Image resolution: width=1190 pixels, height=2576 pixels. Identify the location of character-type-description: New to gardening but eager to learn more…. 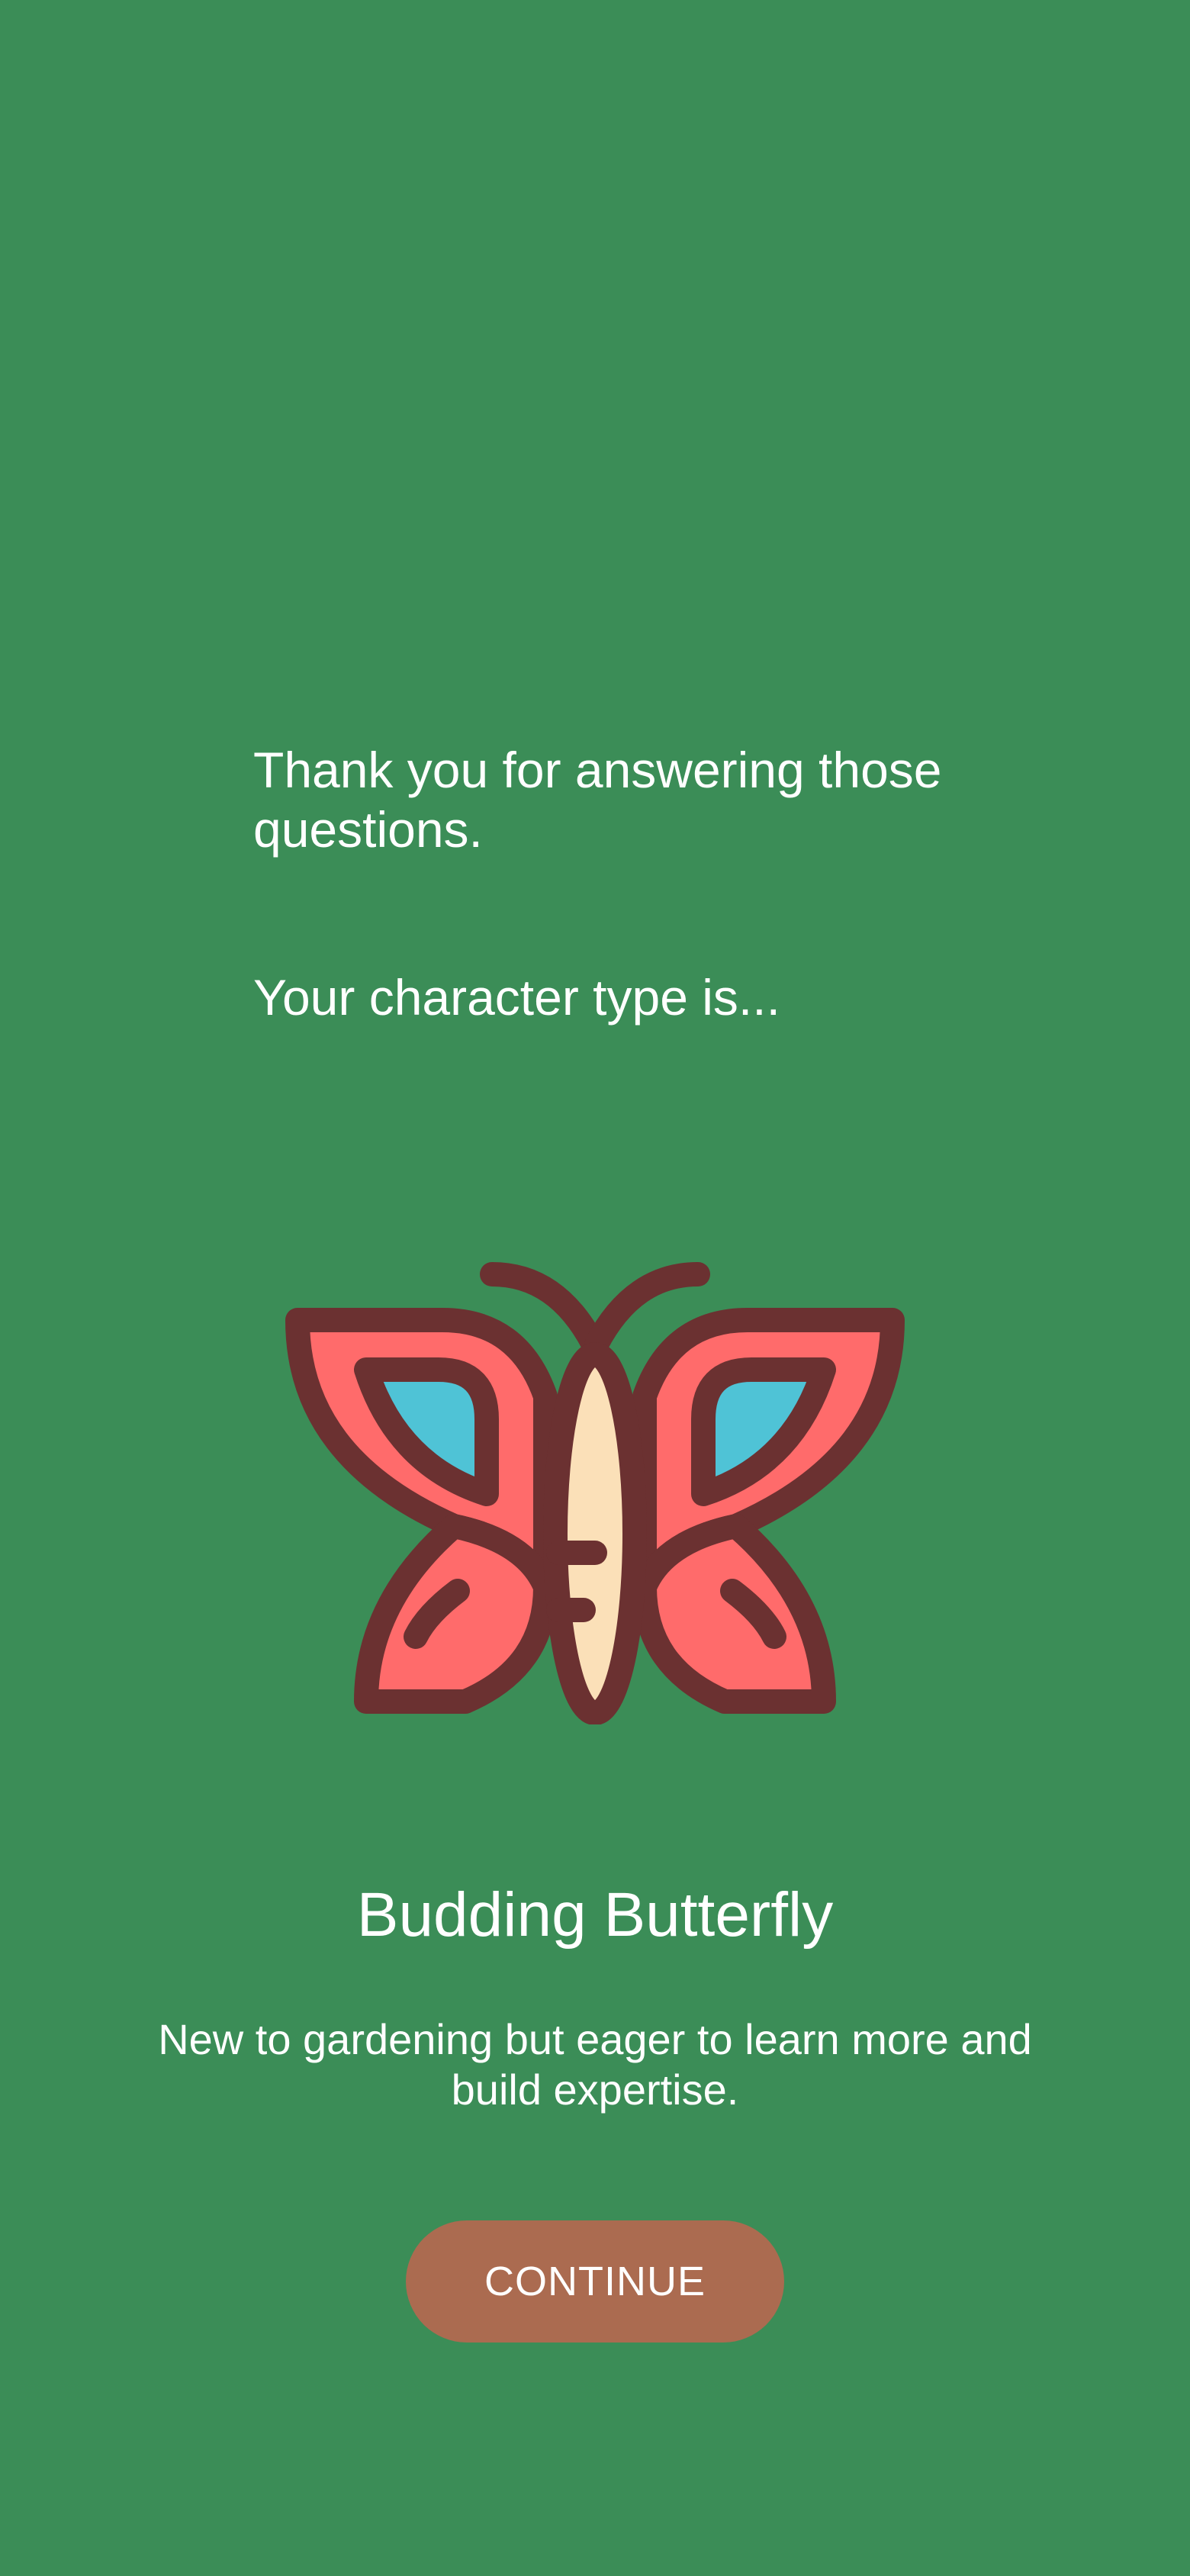
(595, 2064).